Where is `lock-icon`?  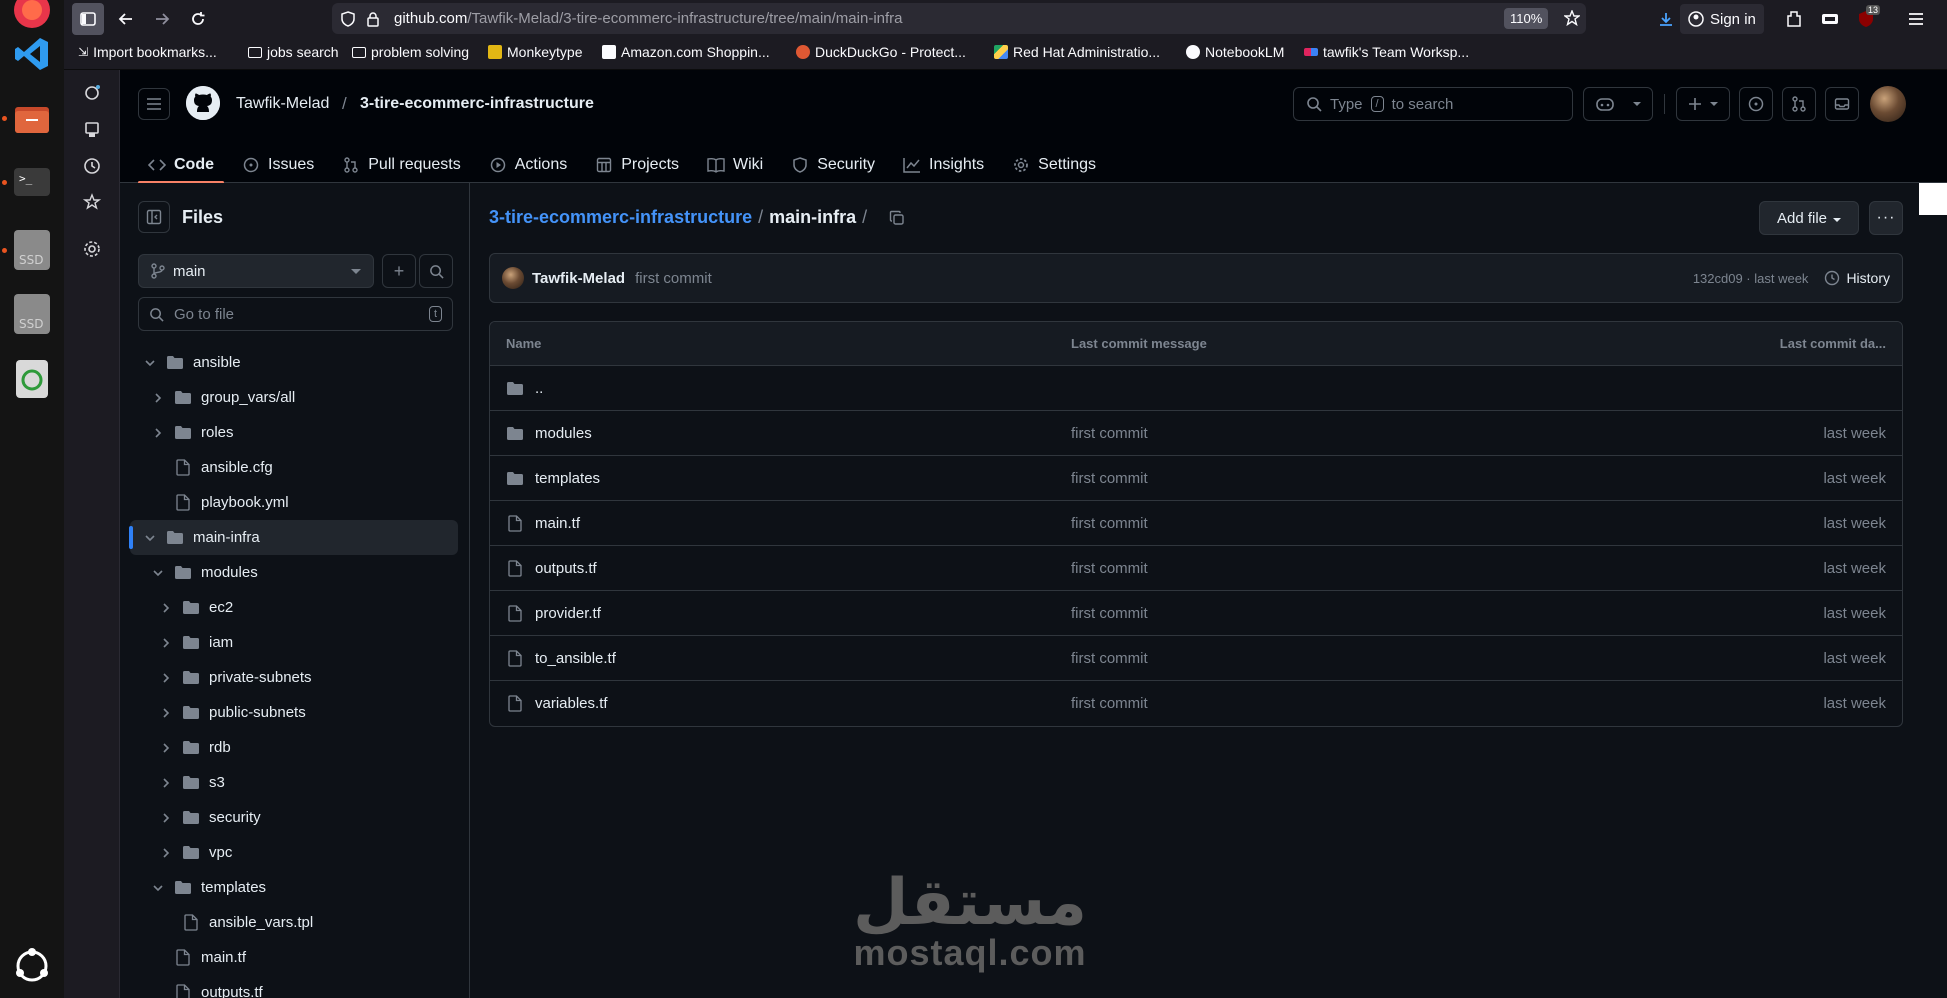
lock-icon is located at coordinates (373, 21).